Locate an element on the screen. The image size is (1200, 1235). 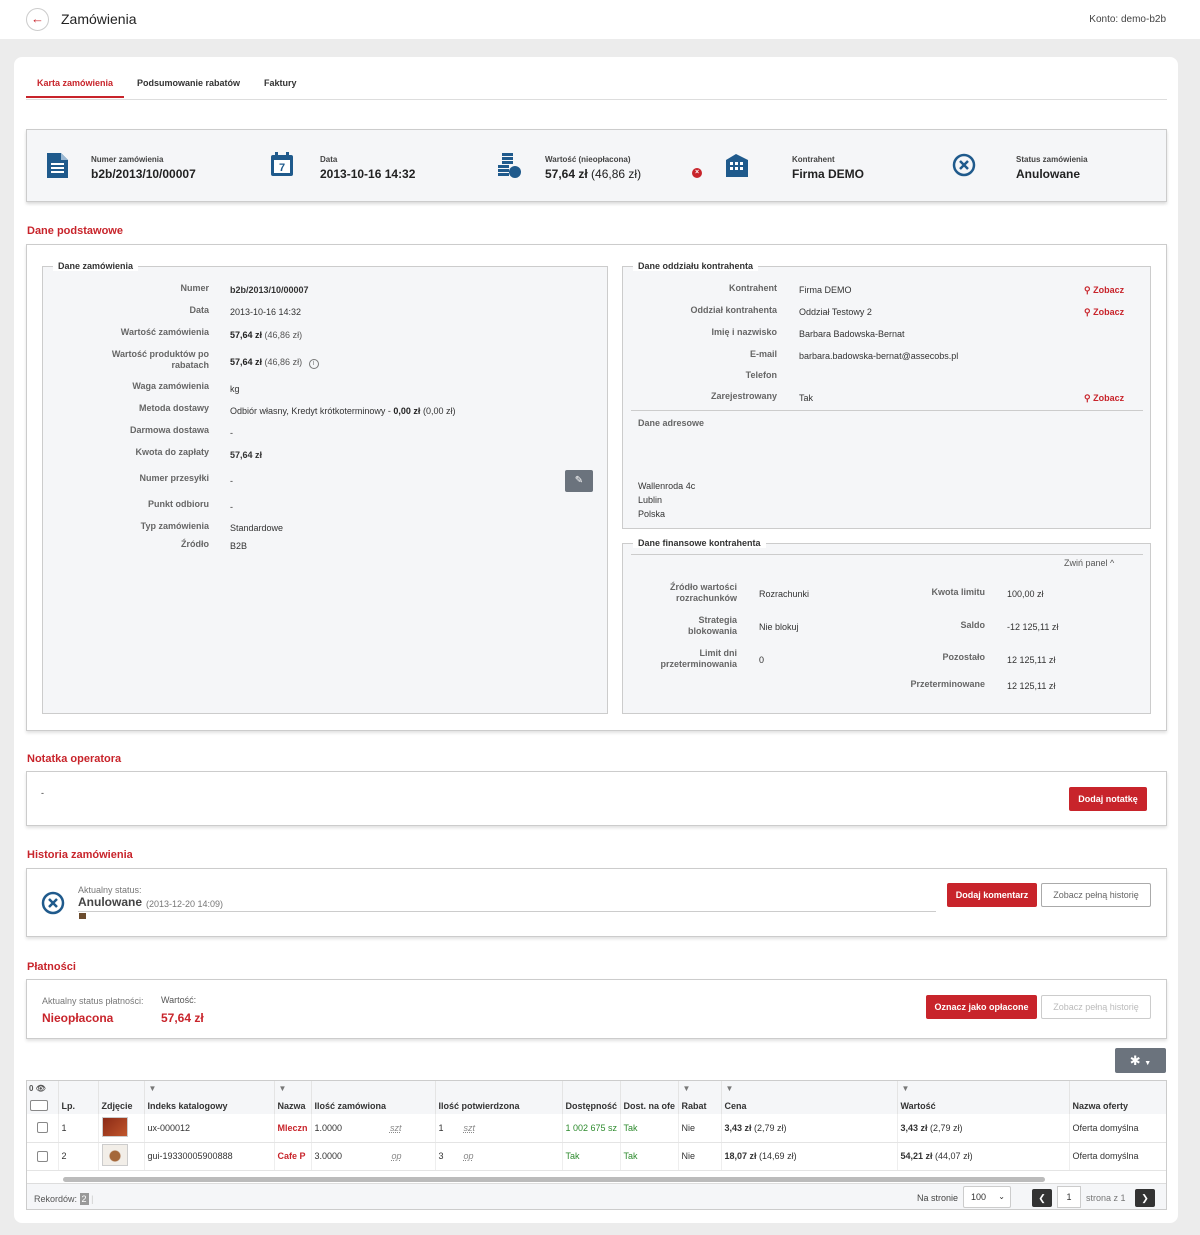
settings-gear-icon: ✱ ▼ is located at coordinates (1140, 1060).